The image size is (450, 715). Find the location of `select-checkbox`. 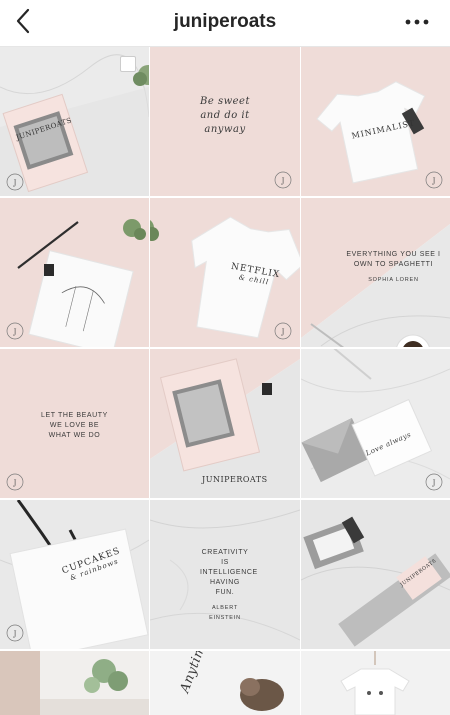

select-checkbox is located at coordinates (128, 64).